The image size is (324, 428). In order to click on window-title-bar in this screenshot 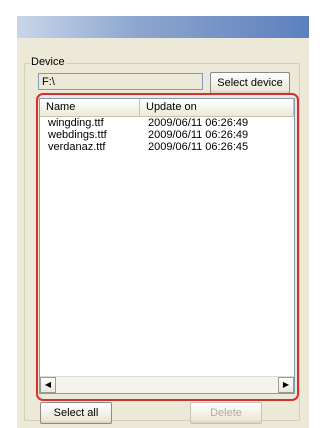, I will do `click(163, 27)`.